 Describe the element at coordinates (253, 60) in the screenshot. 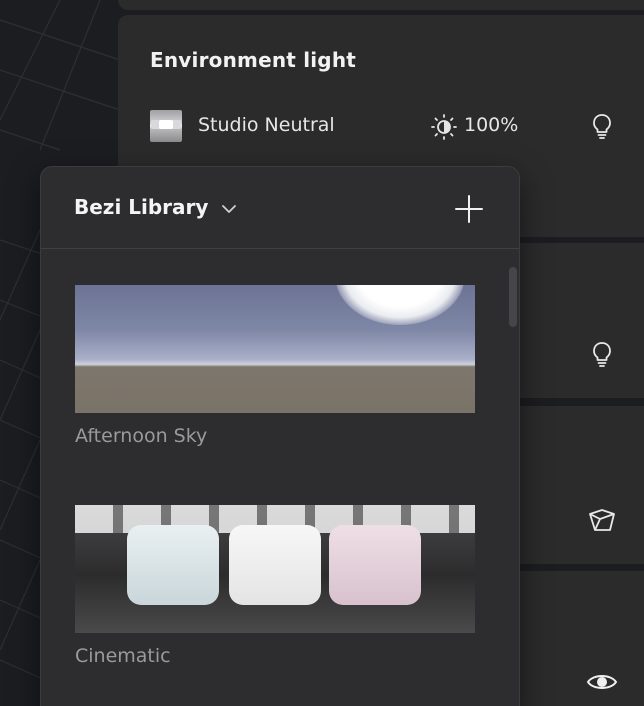

I see `environment-light-title: Environment light` at that location.